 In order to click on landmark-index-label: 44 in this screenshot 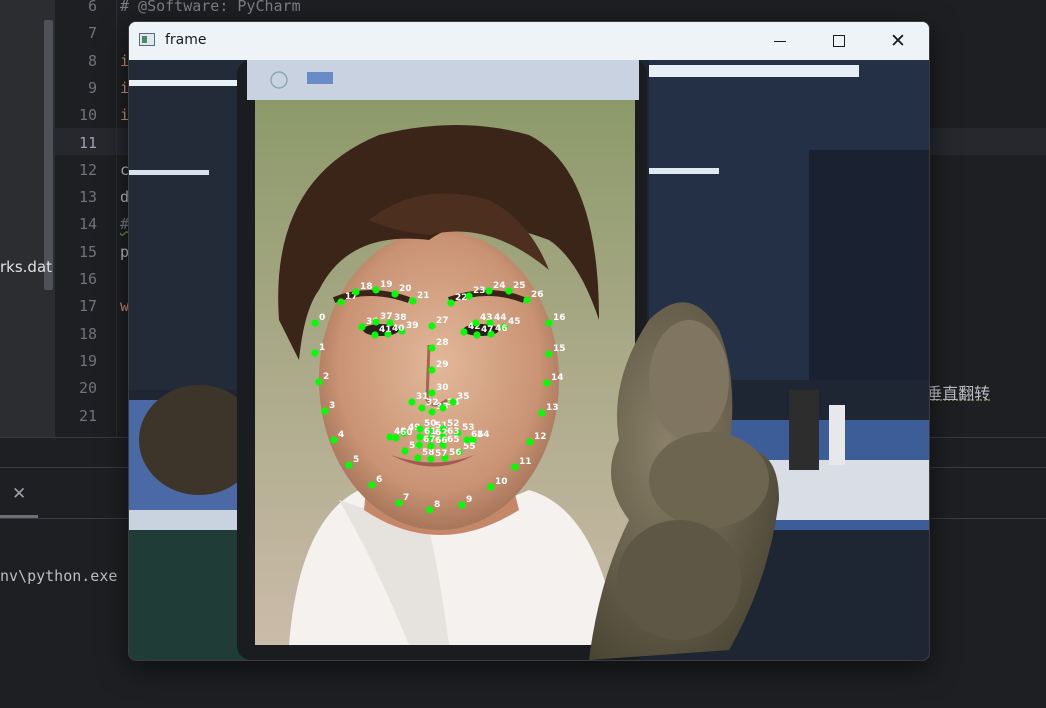, I will do `click(500, 318)`.